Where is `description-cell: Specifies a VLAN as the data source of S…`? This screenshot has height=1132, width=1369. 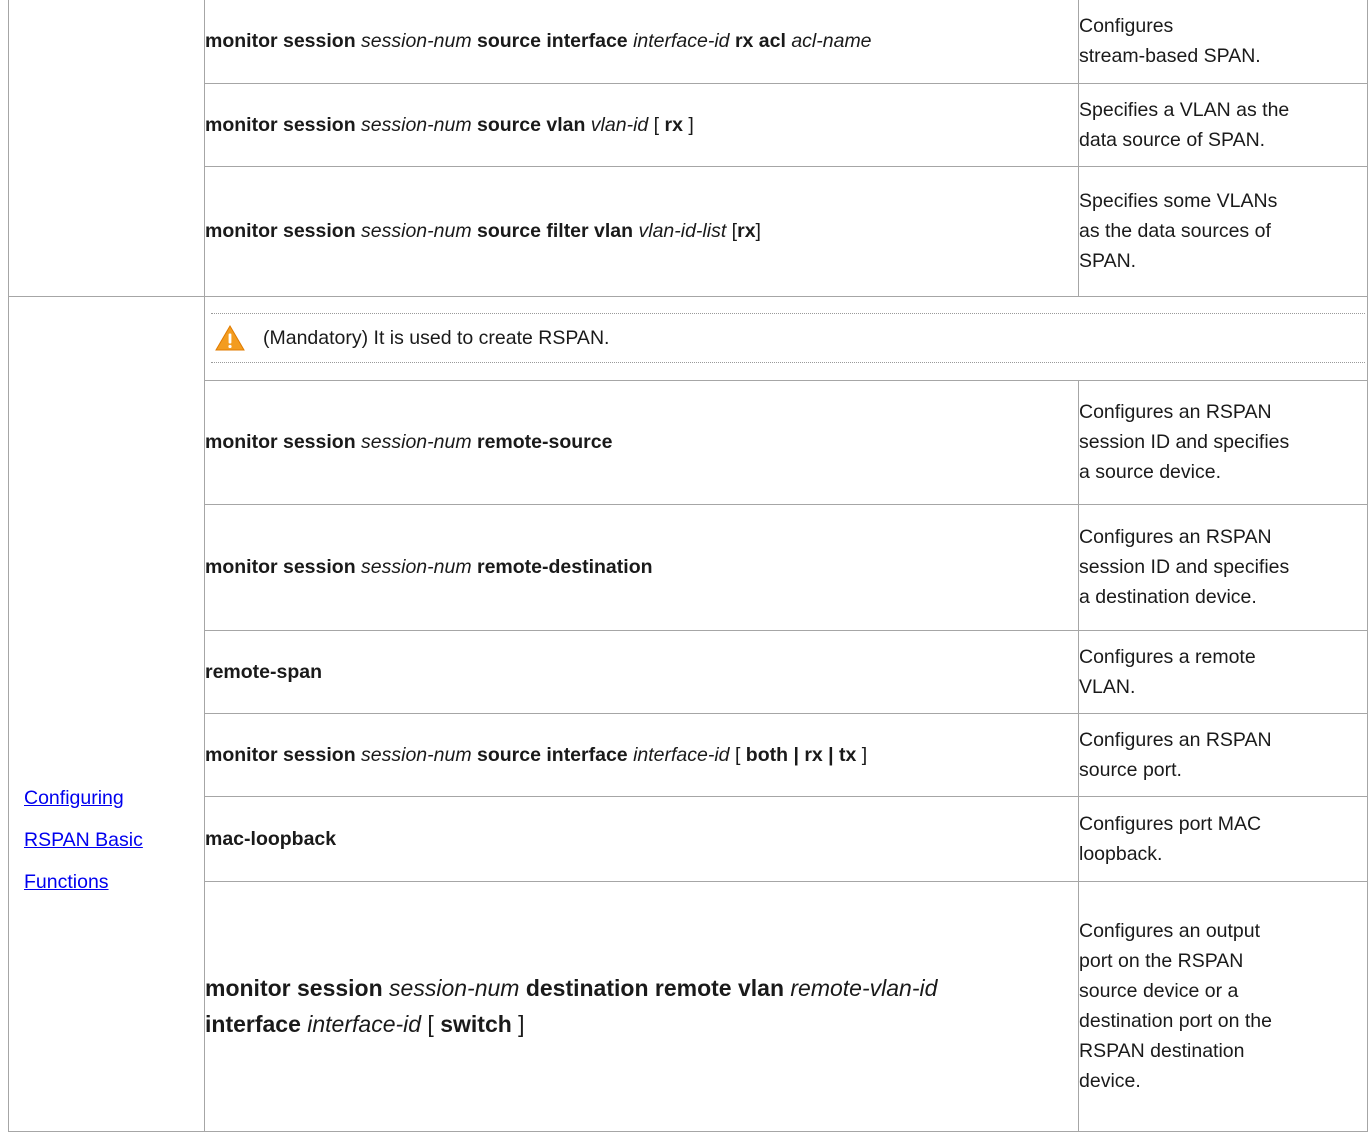
description-cell: Specifies a VLAN as the data source of S… is located at coordinates (1223, 124).